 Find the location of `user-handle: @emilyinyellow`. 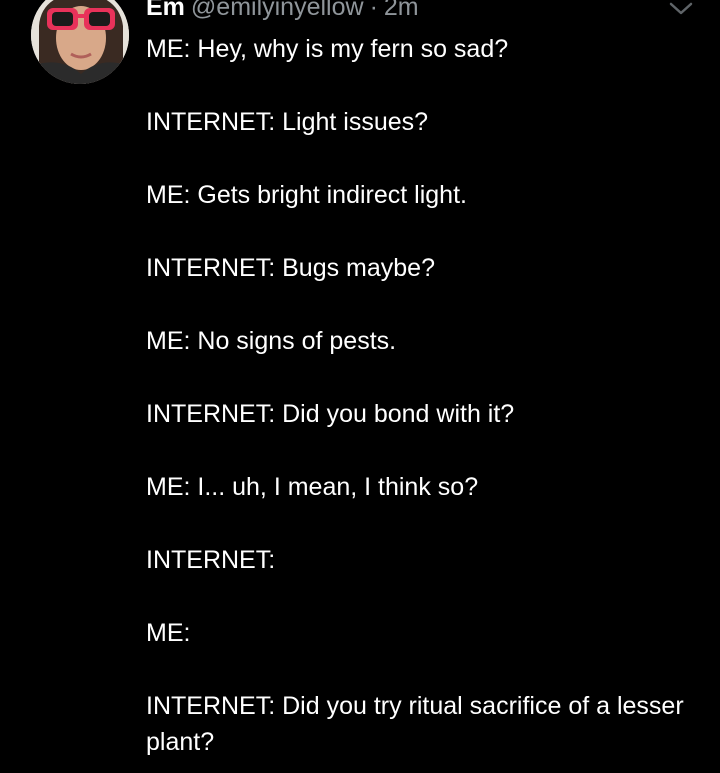

user-handle: @emilyinyellow is located at coordinates (277, 11).